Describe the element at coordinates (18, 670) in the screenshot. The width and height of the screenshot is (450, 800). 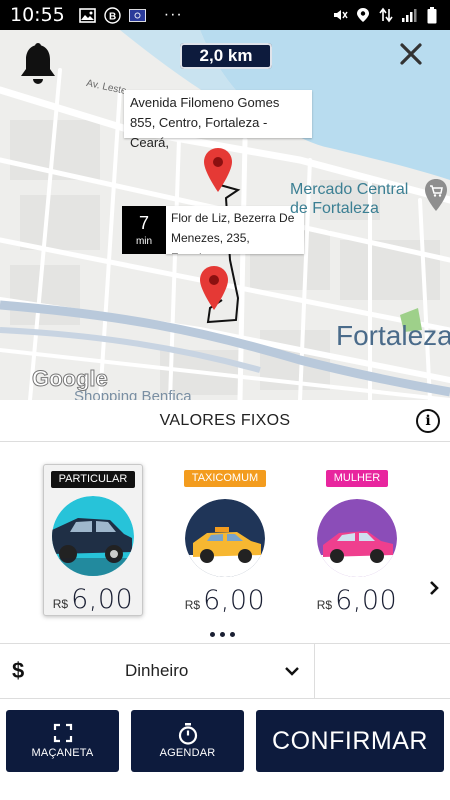
I see `dollar-icon: $` at that location.